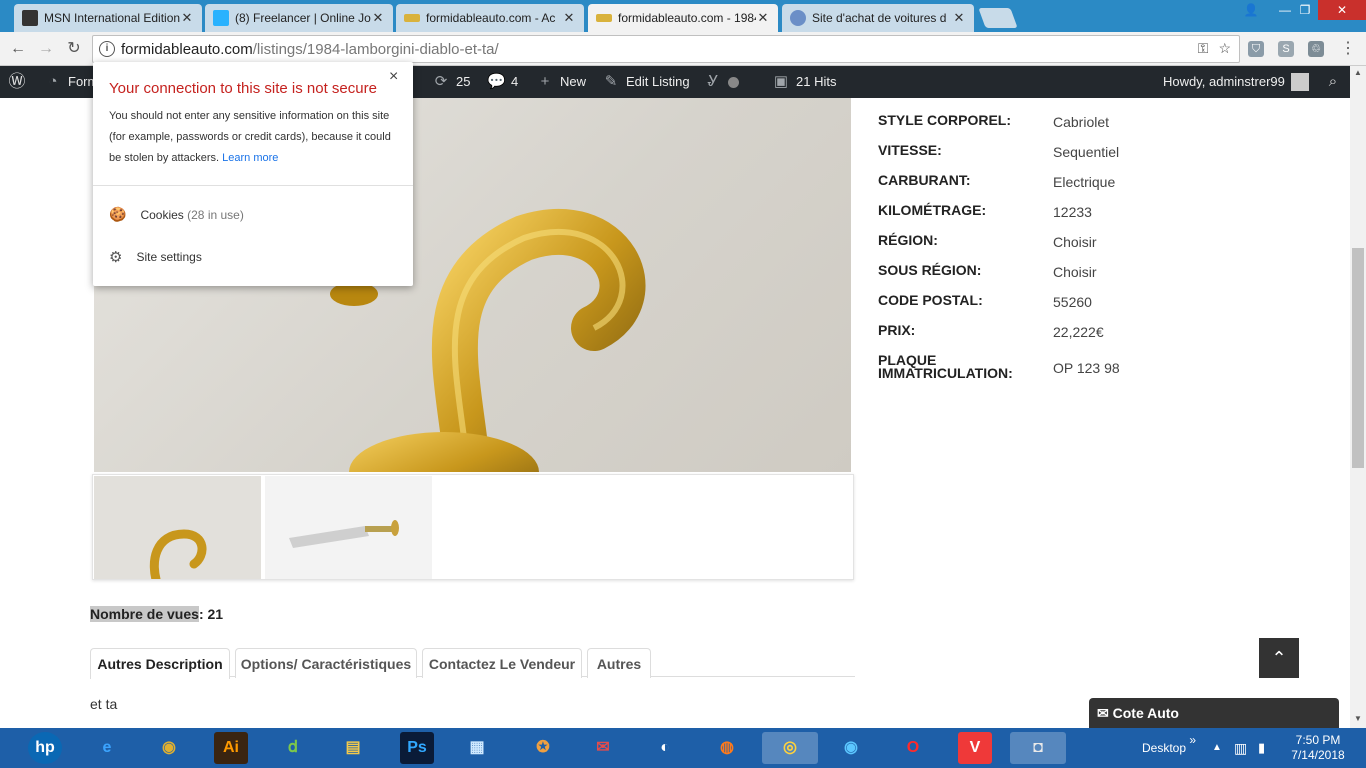  I want to click on updates-icon: ⟳, so click(441, 81).